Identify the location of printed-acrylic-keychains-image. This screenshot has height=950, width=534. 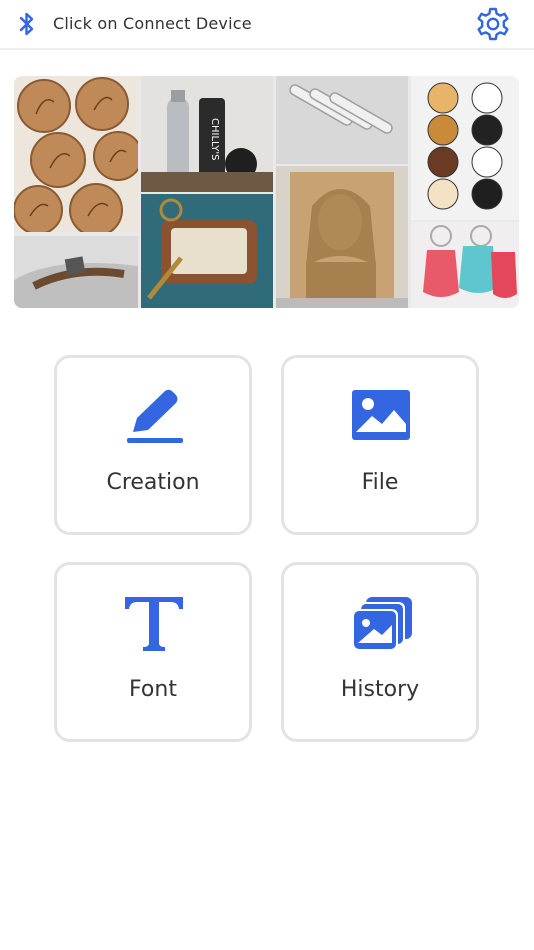
(465, 265).